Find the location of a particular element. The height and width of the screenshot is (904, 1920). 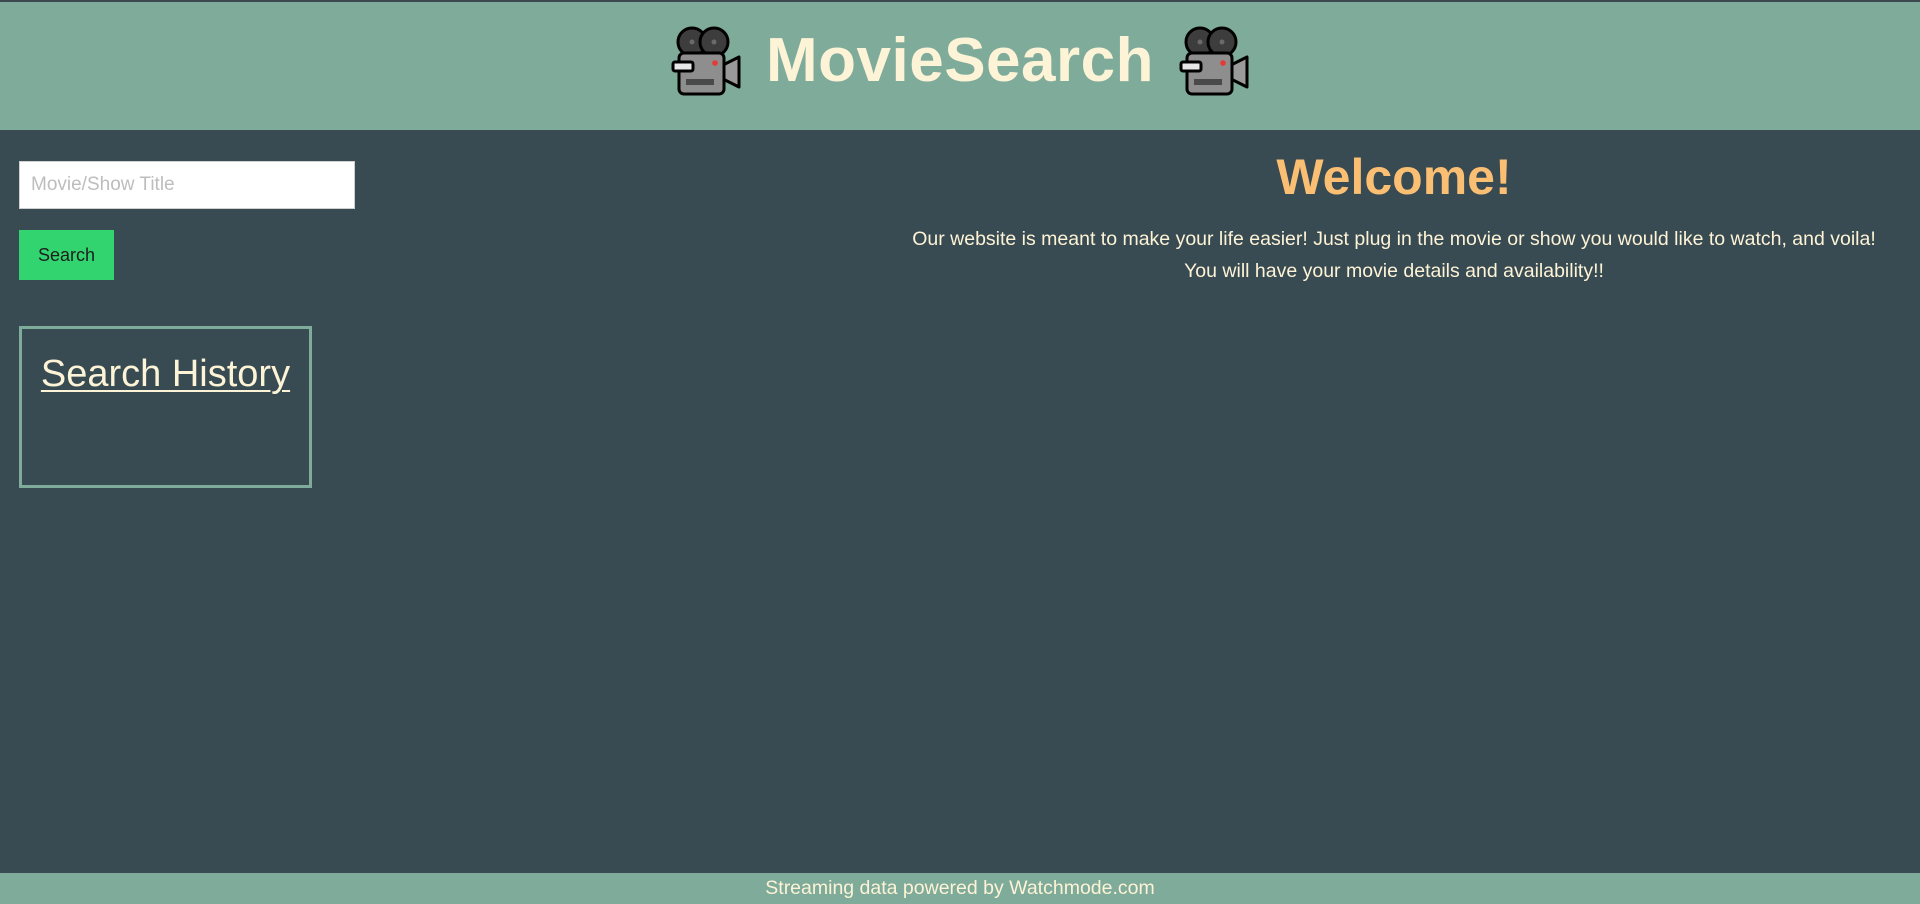

welcome-heading: Welcome! is located at coordinates (1394, 177).